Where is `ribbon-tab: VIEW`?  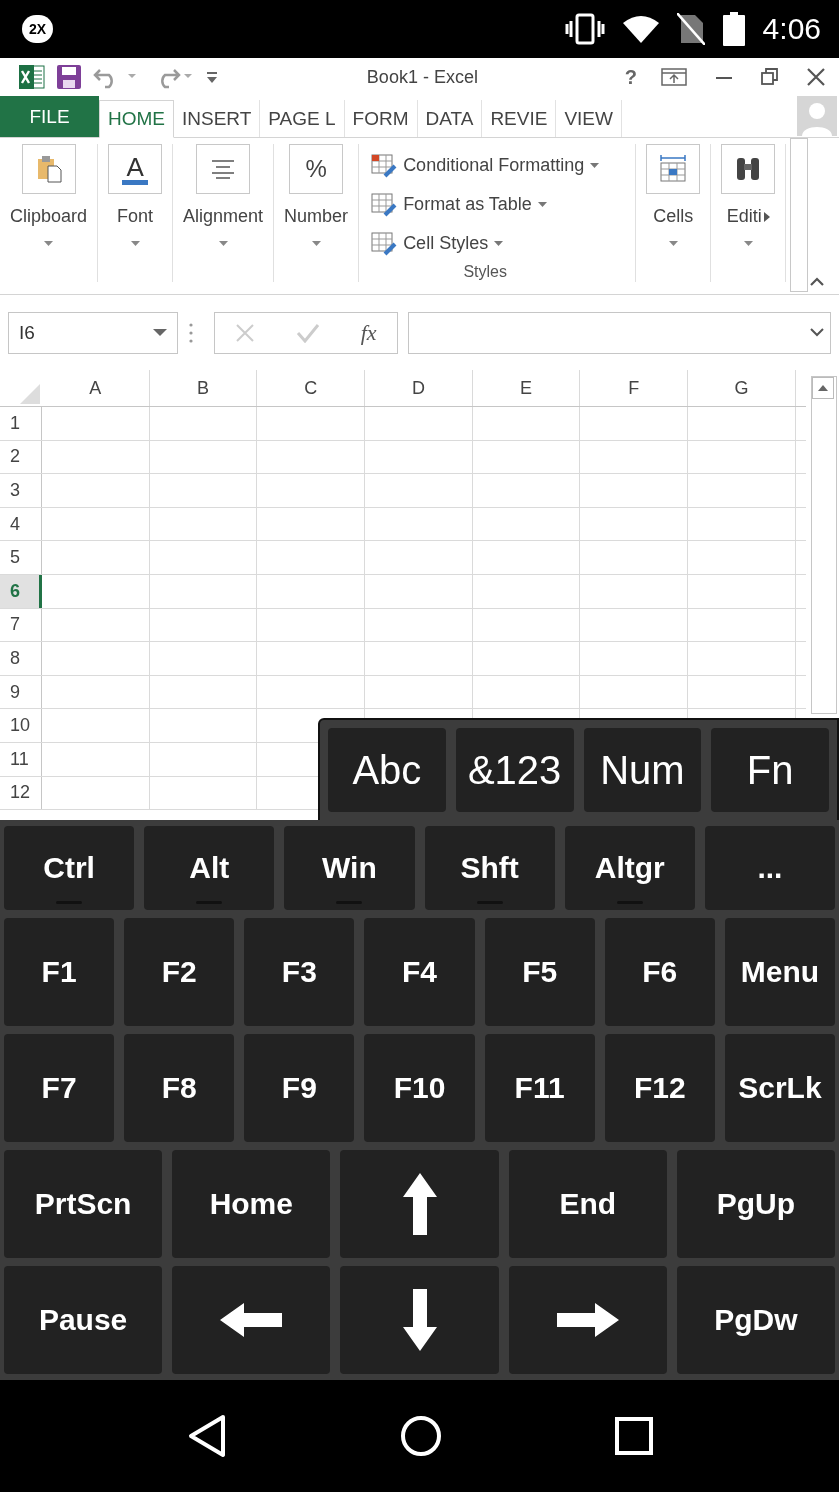 ribbon-tab: VIEW is located at coordinates (589, 118).